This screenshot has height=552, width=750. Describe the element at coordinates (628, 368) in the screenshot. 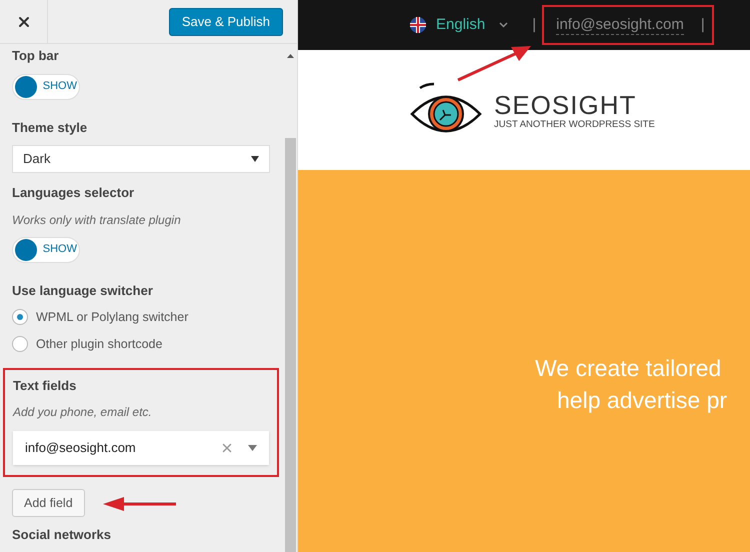

I see `hero-text: We create tailored` at that location.